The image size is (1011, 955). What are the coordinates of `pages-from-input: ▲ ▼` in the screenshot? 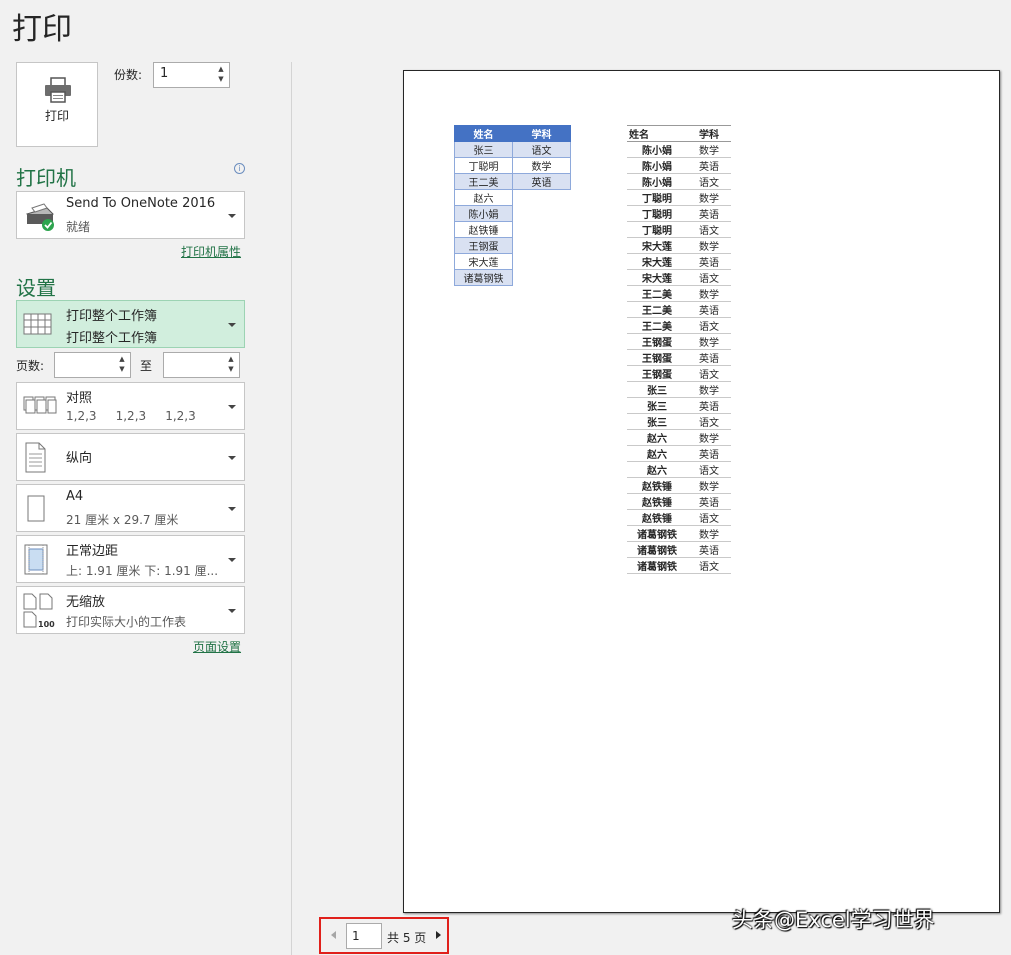 It's located at (92, 365).